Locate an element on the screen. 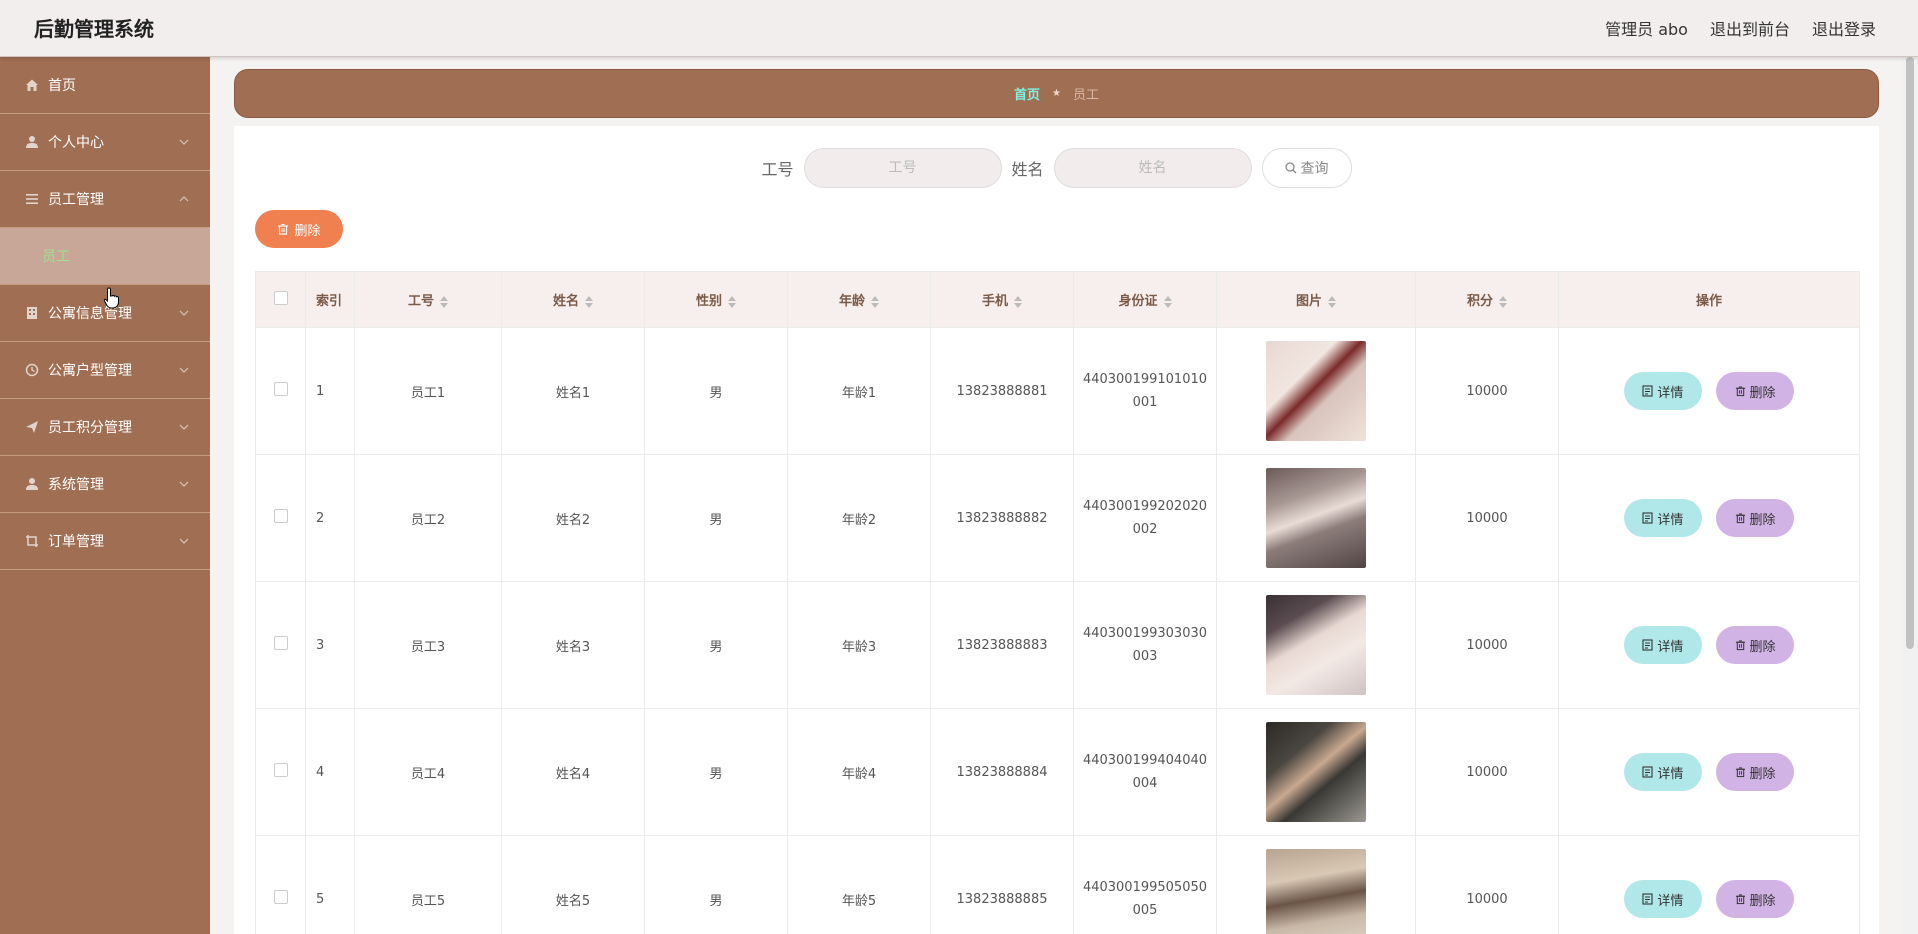 The image size is (1918, 934). cell-index: 4 is located at coordinates (330, 772).